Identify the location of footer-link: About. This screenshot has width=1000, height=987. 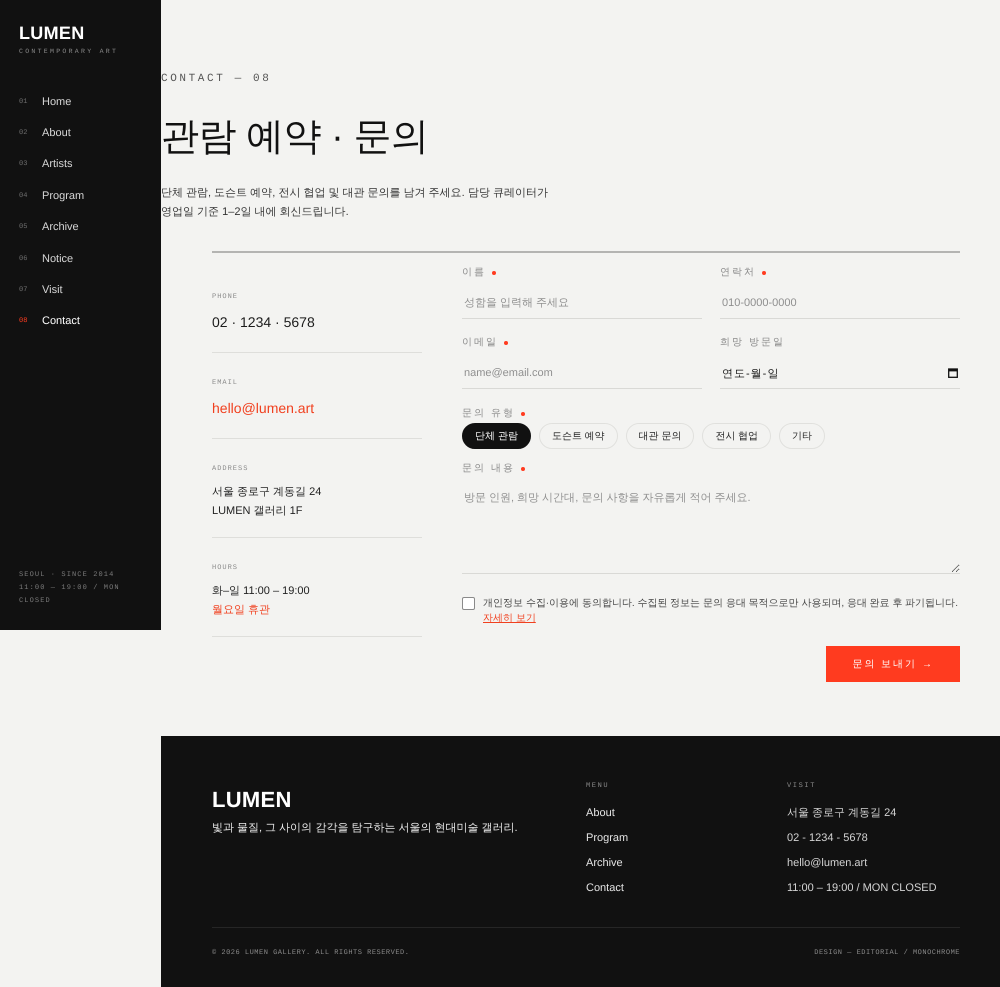
(600, 813).